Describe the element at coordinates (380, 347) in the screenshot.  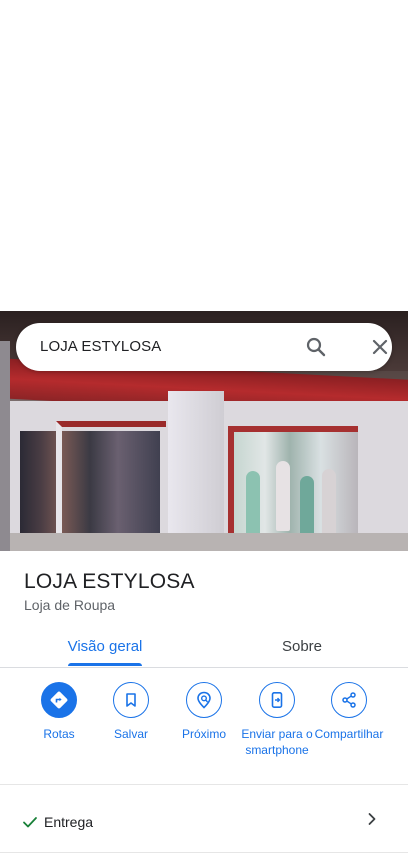
I see `close-icon` at that location.